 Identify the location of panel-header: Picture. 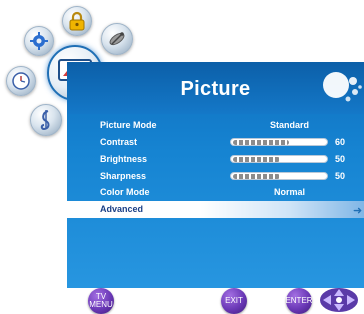
(215, 88).